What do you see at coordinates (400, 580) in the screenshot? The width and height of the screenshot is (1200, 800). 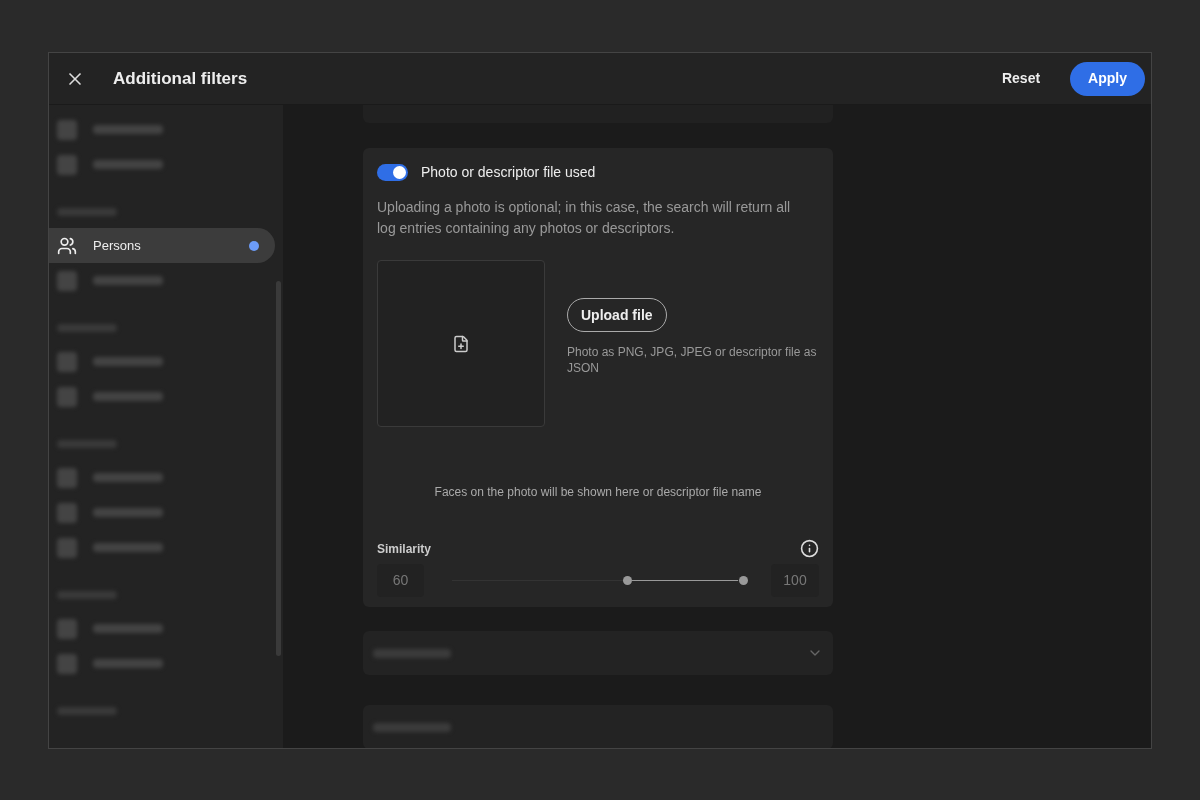 I see `min-value-field: 60` at bounding box center [400, 580].